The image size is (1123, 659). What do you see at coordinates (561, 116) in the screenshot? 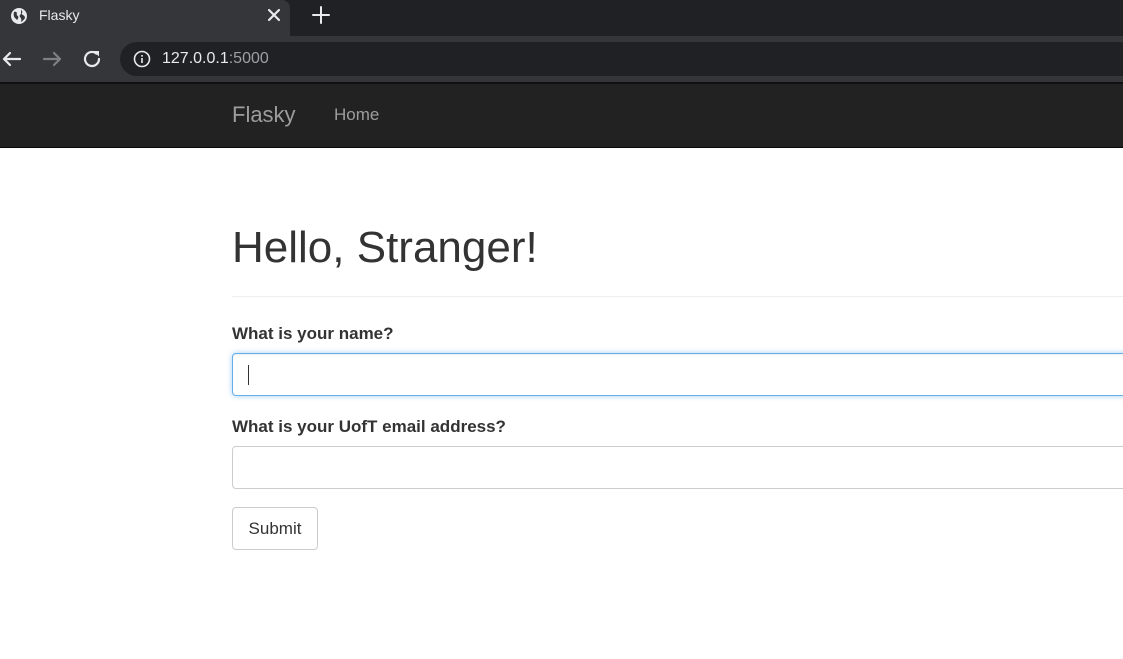
I see `site-navbar: Flasky Home` at bounding box center [561, 116].